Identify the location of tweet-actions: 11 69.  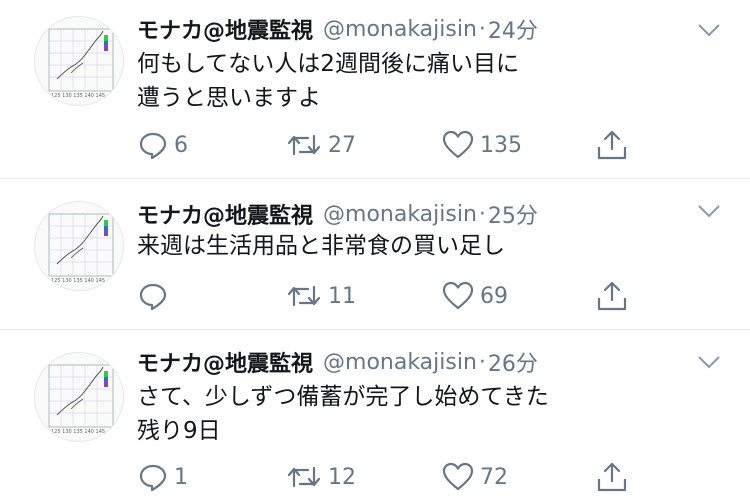
(375, 296).